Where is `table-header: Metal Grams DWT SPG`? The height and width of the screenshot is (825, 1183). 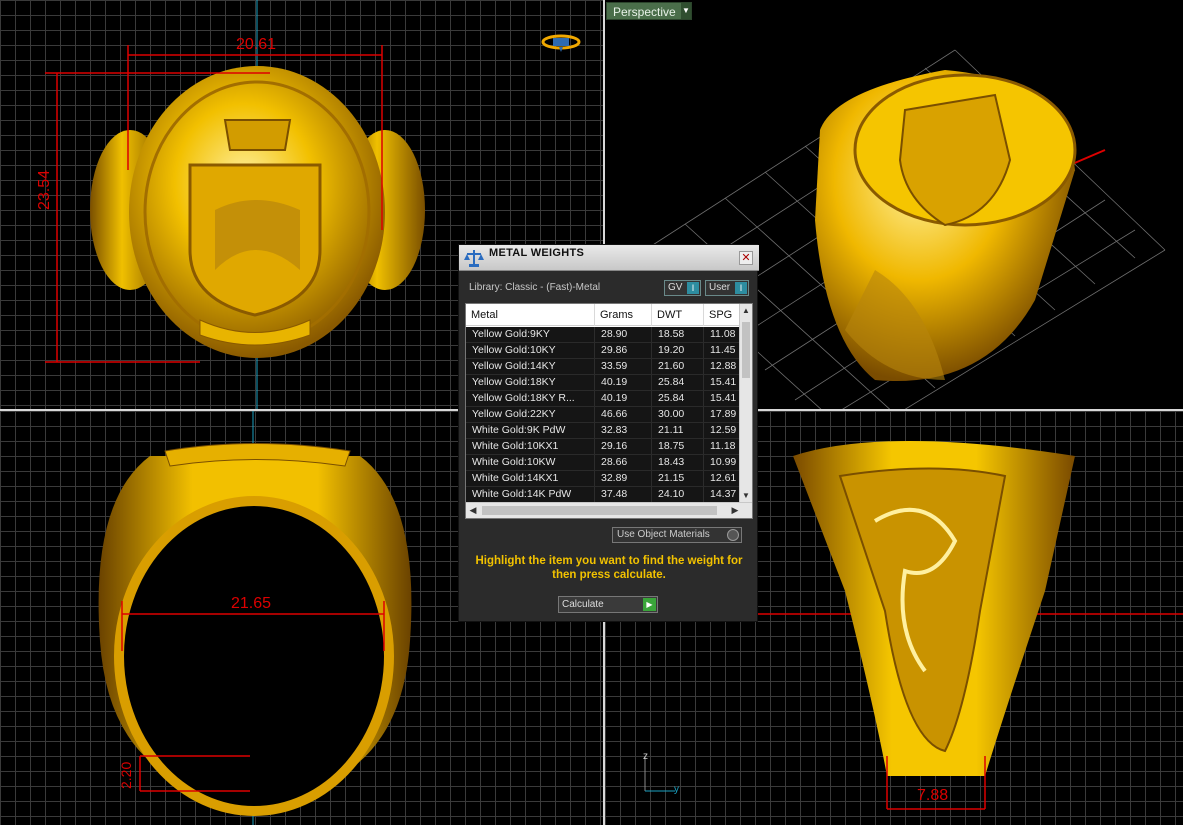
table-header: Metal Grams DWT SPG is located at coordinates (603, 315).